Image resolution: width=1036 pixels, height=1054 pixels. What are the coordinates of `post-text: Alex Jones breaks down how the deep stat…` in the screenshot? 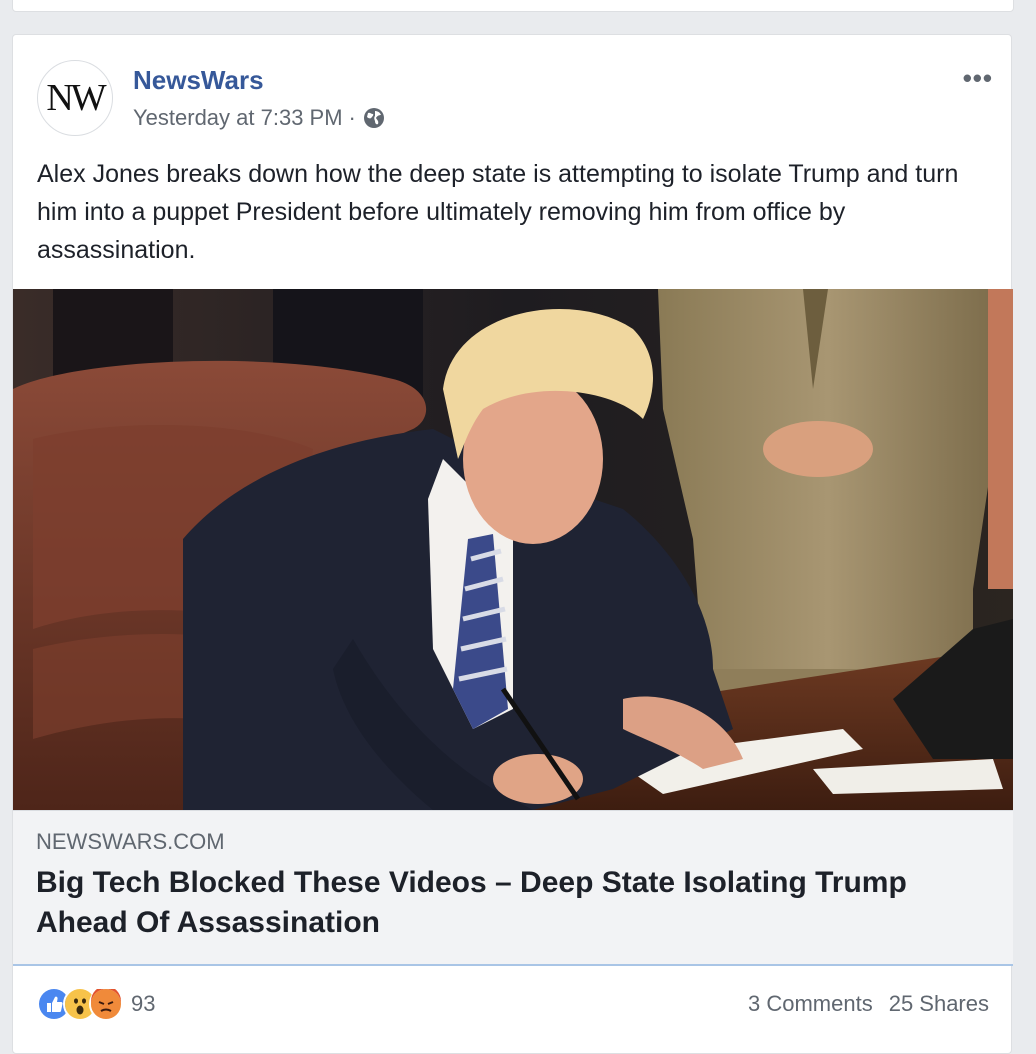 It's located at (498, 212).